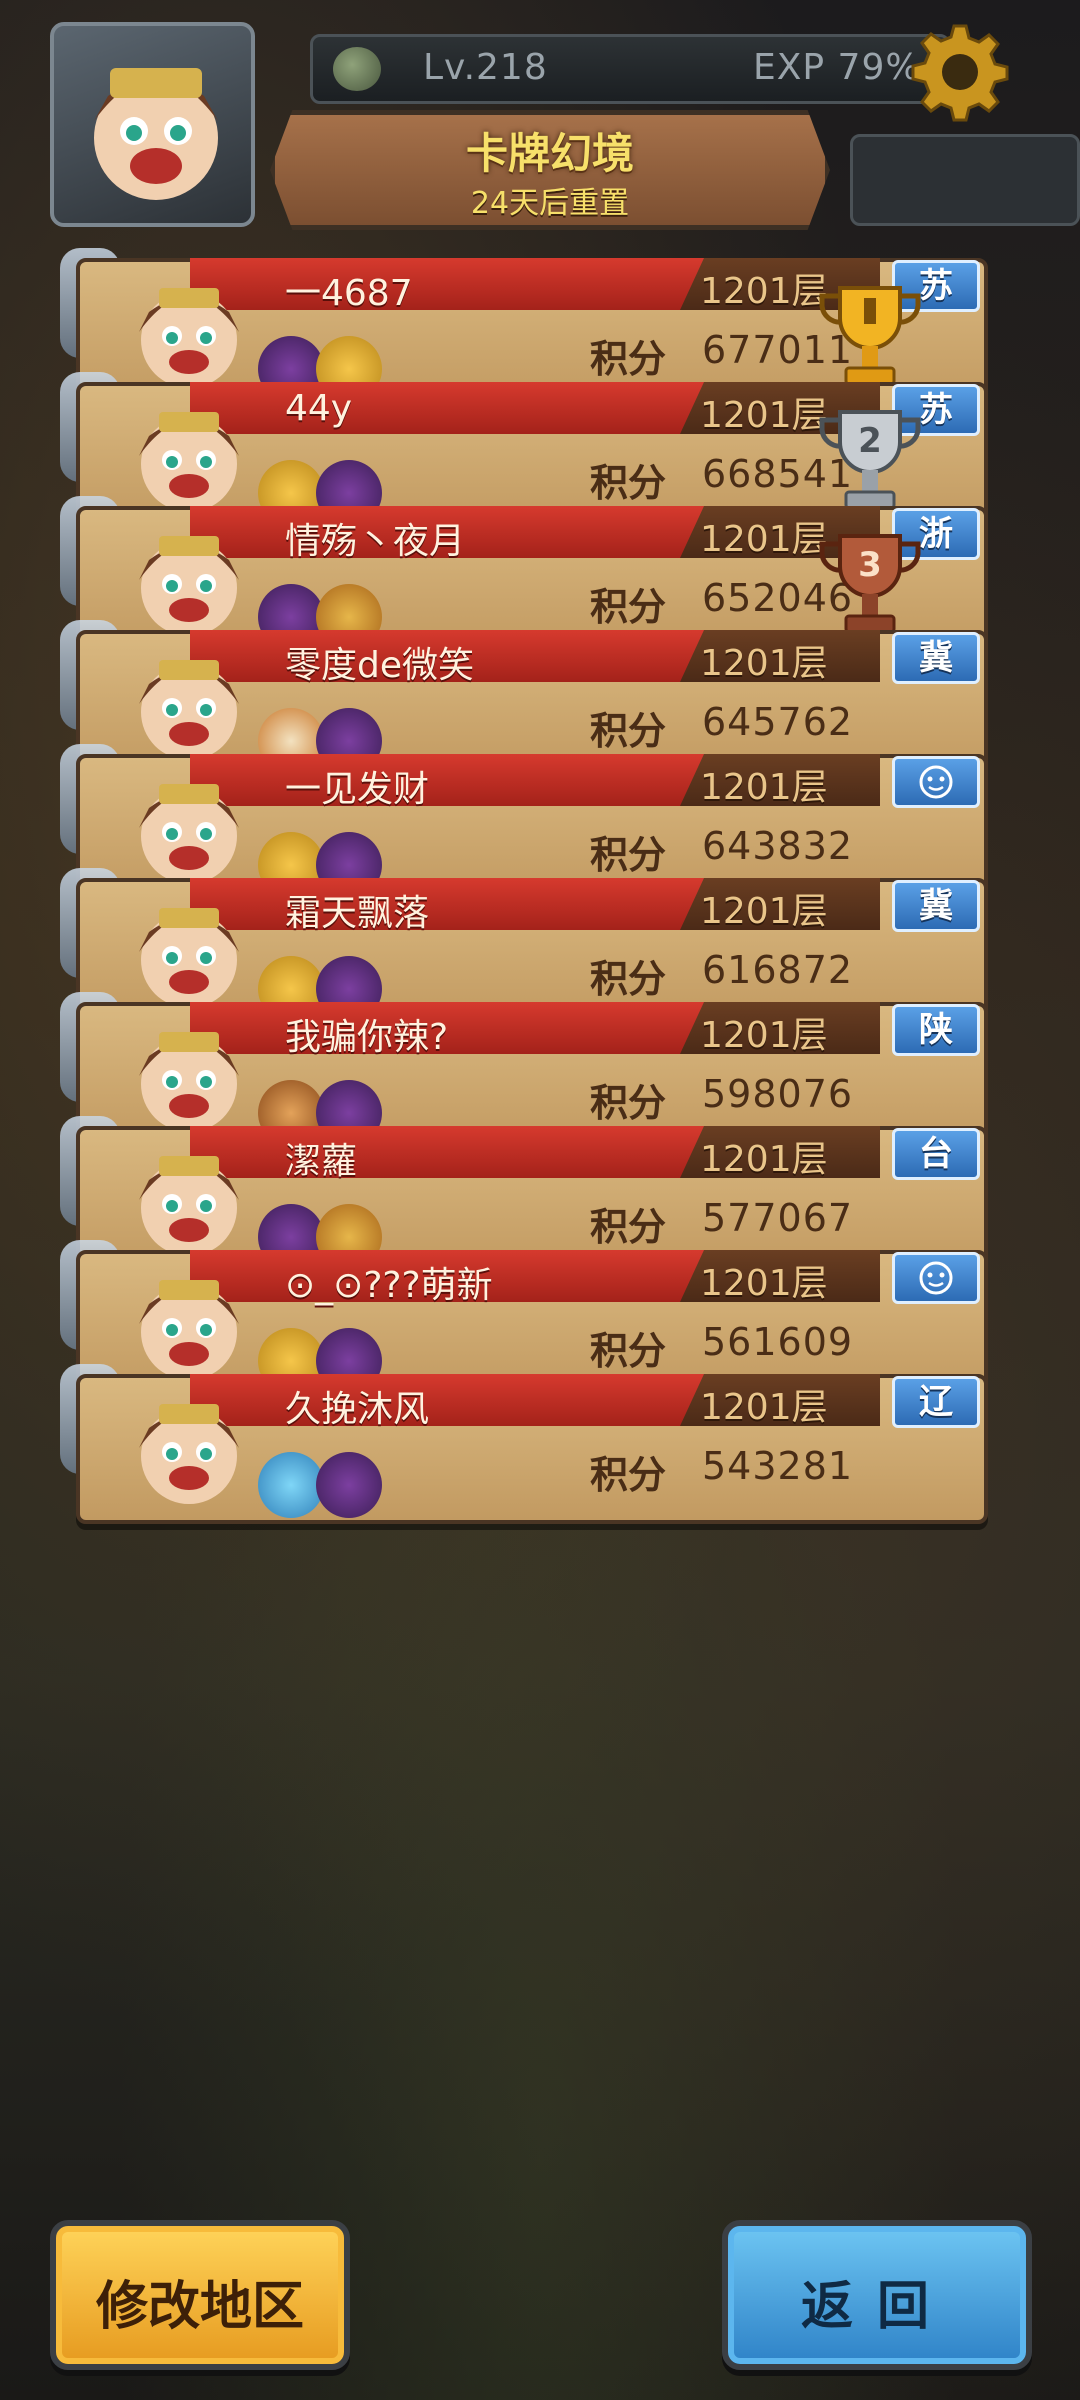  What do you see at coordinates (778, 970) in the screenshot?
I see `score-value: 616872` at bounding box center [778, 970].